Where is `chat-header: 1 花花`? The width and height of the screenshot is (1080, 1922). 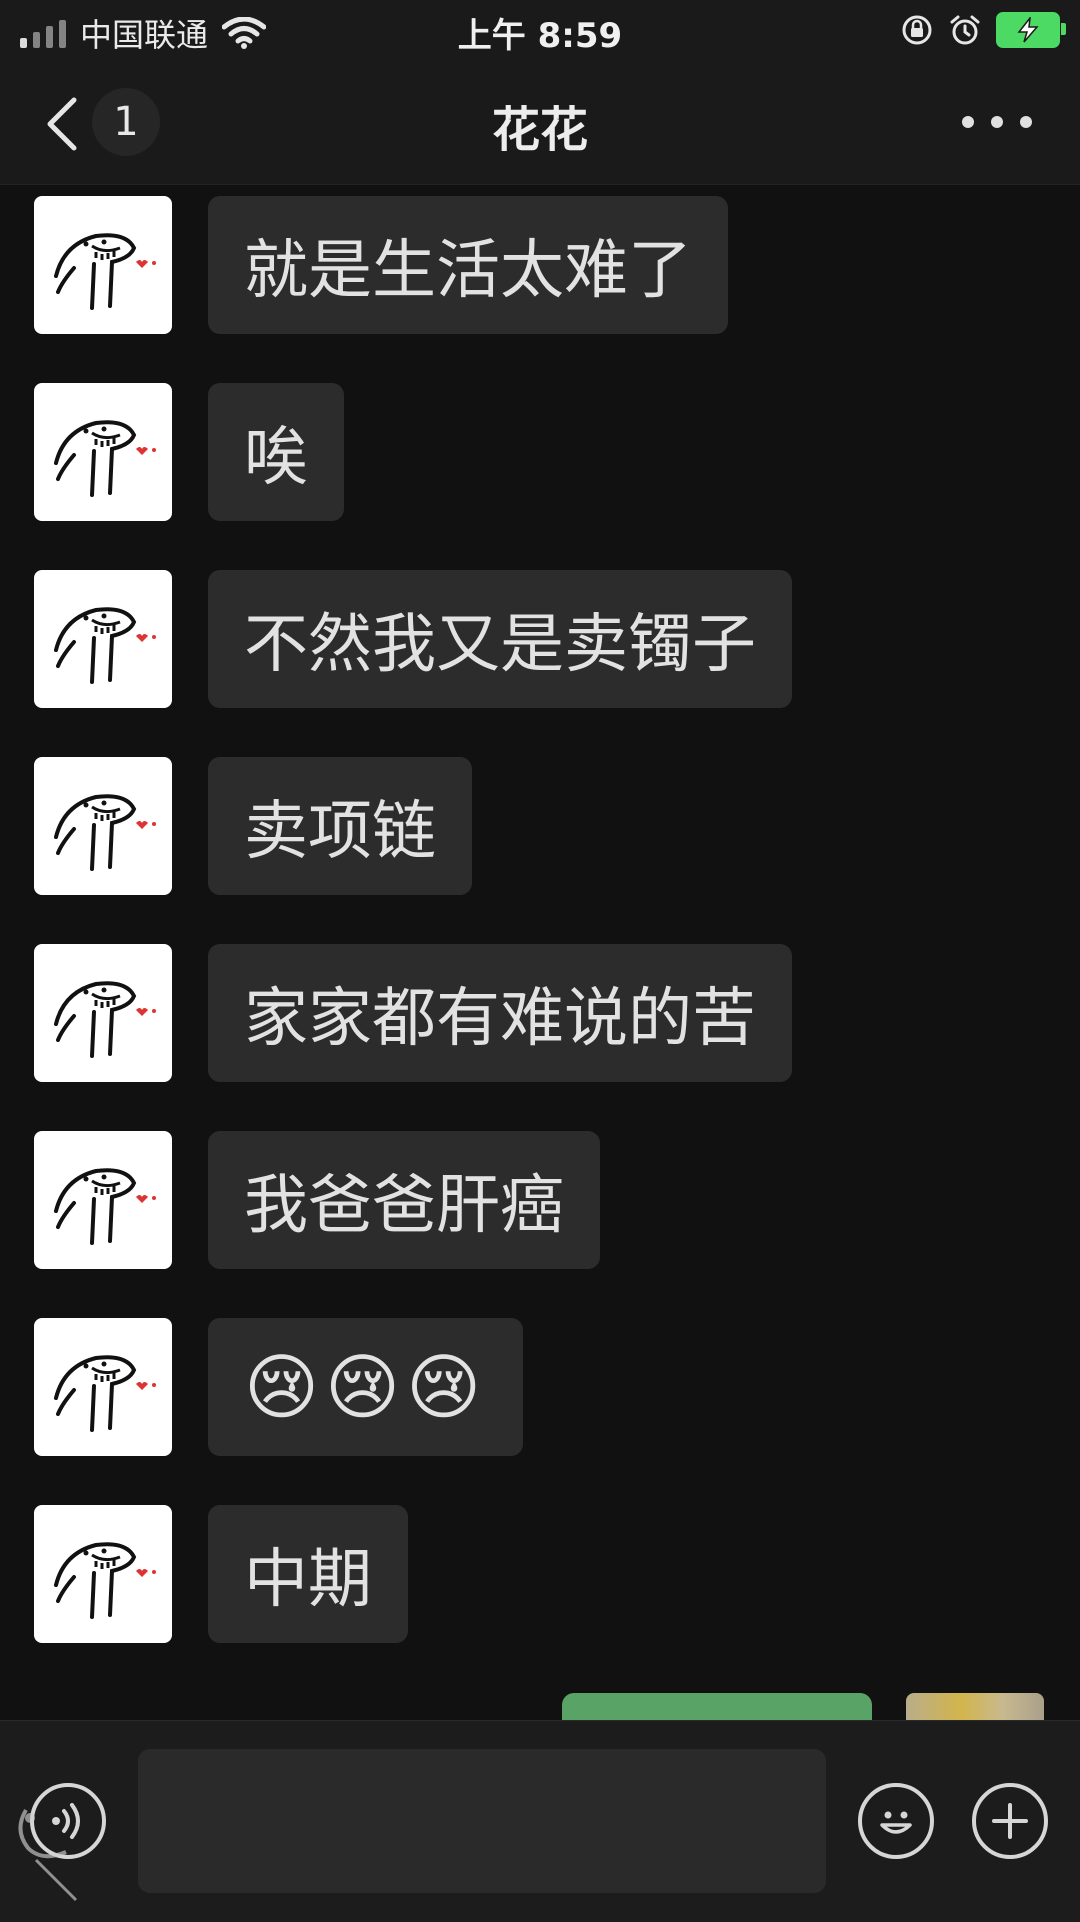
chat-header: 1 花花 is located at coordinates (540, 123).